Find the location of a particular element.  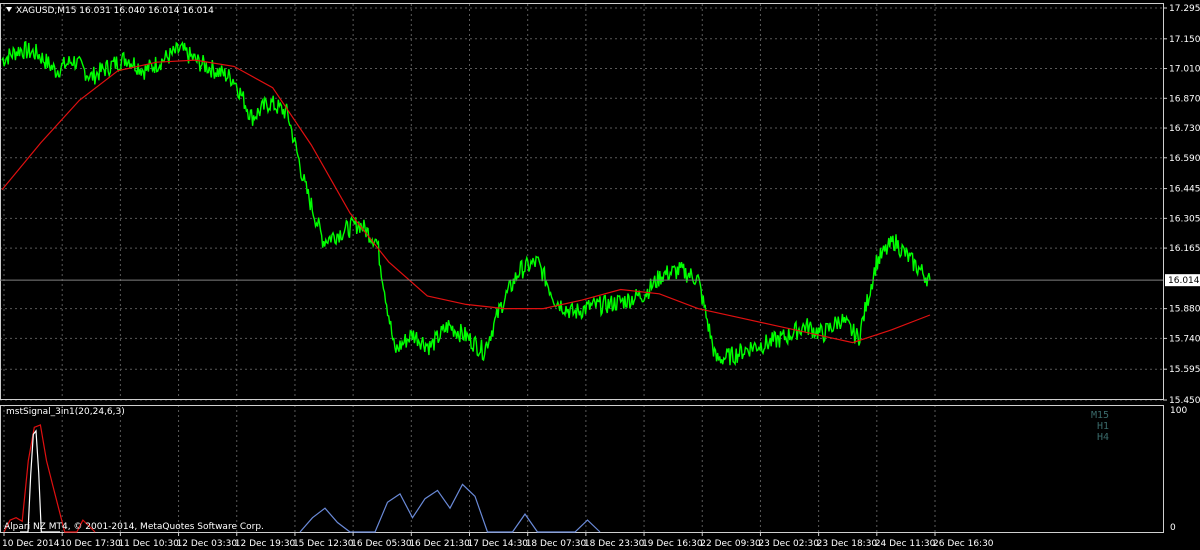

x-tick-label: 24 Dec 11:30 is located at coordinates (905, 544).